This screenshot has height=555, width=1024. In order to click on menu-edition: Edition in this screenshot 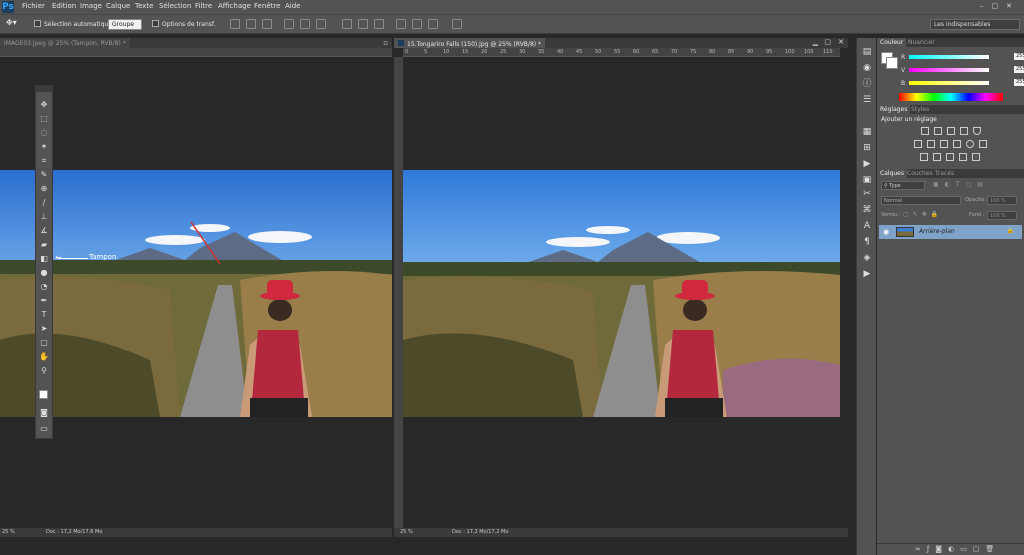, I will do `click(64, 6)`.